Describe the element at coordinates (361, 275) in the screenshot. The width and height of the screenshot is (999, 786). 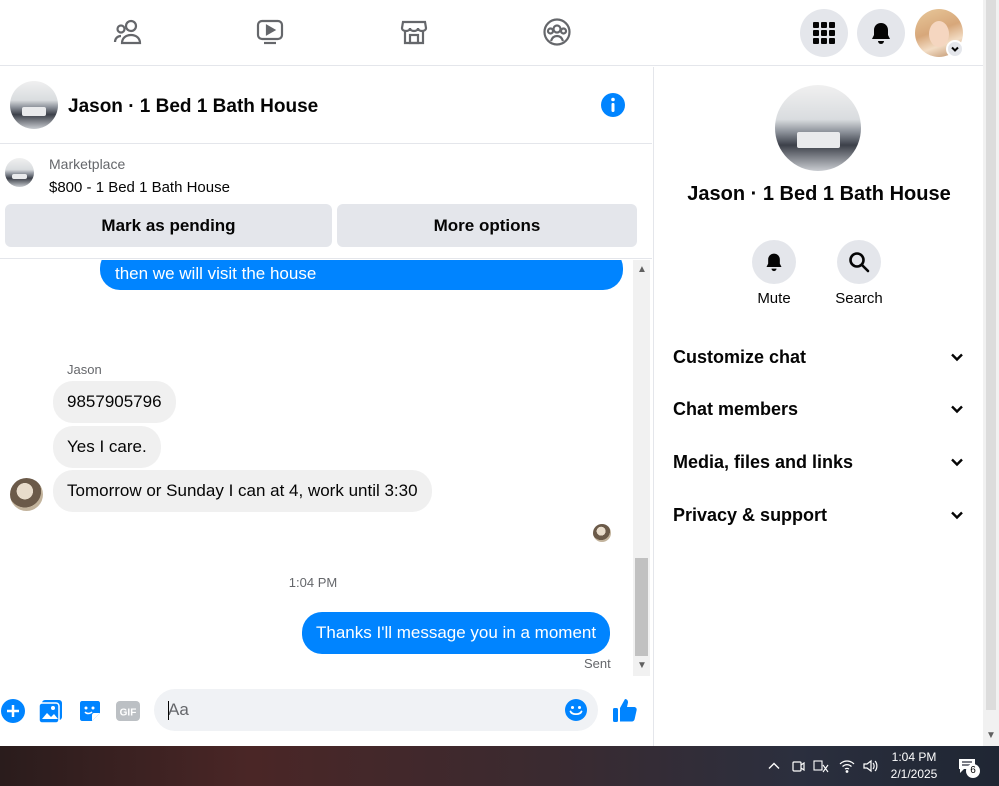
I see `message-outgoing: then we will visit the house` at that location.